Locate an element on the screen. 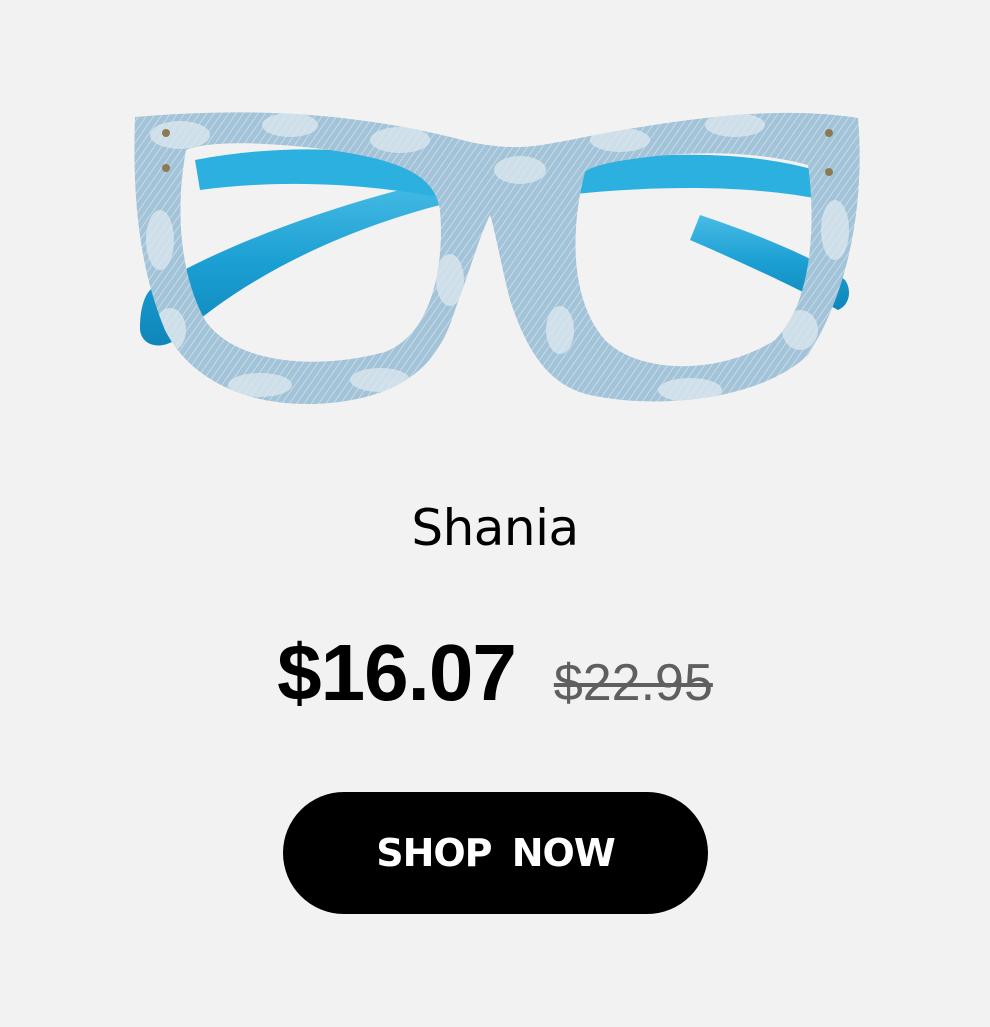  price-row: $16.07 $22.95 is located at coordinates (495, 678).